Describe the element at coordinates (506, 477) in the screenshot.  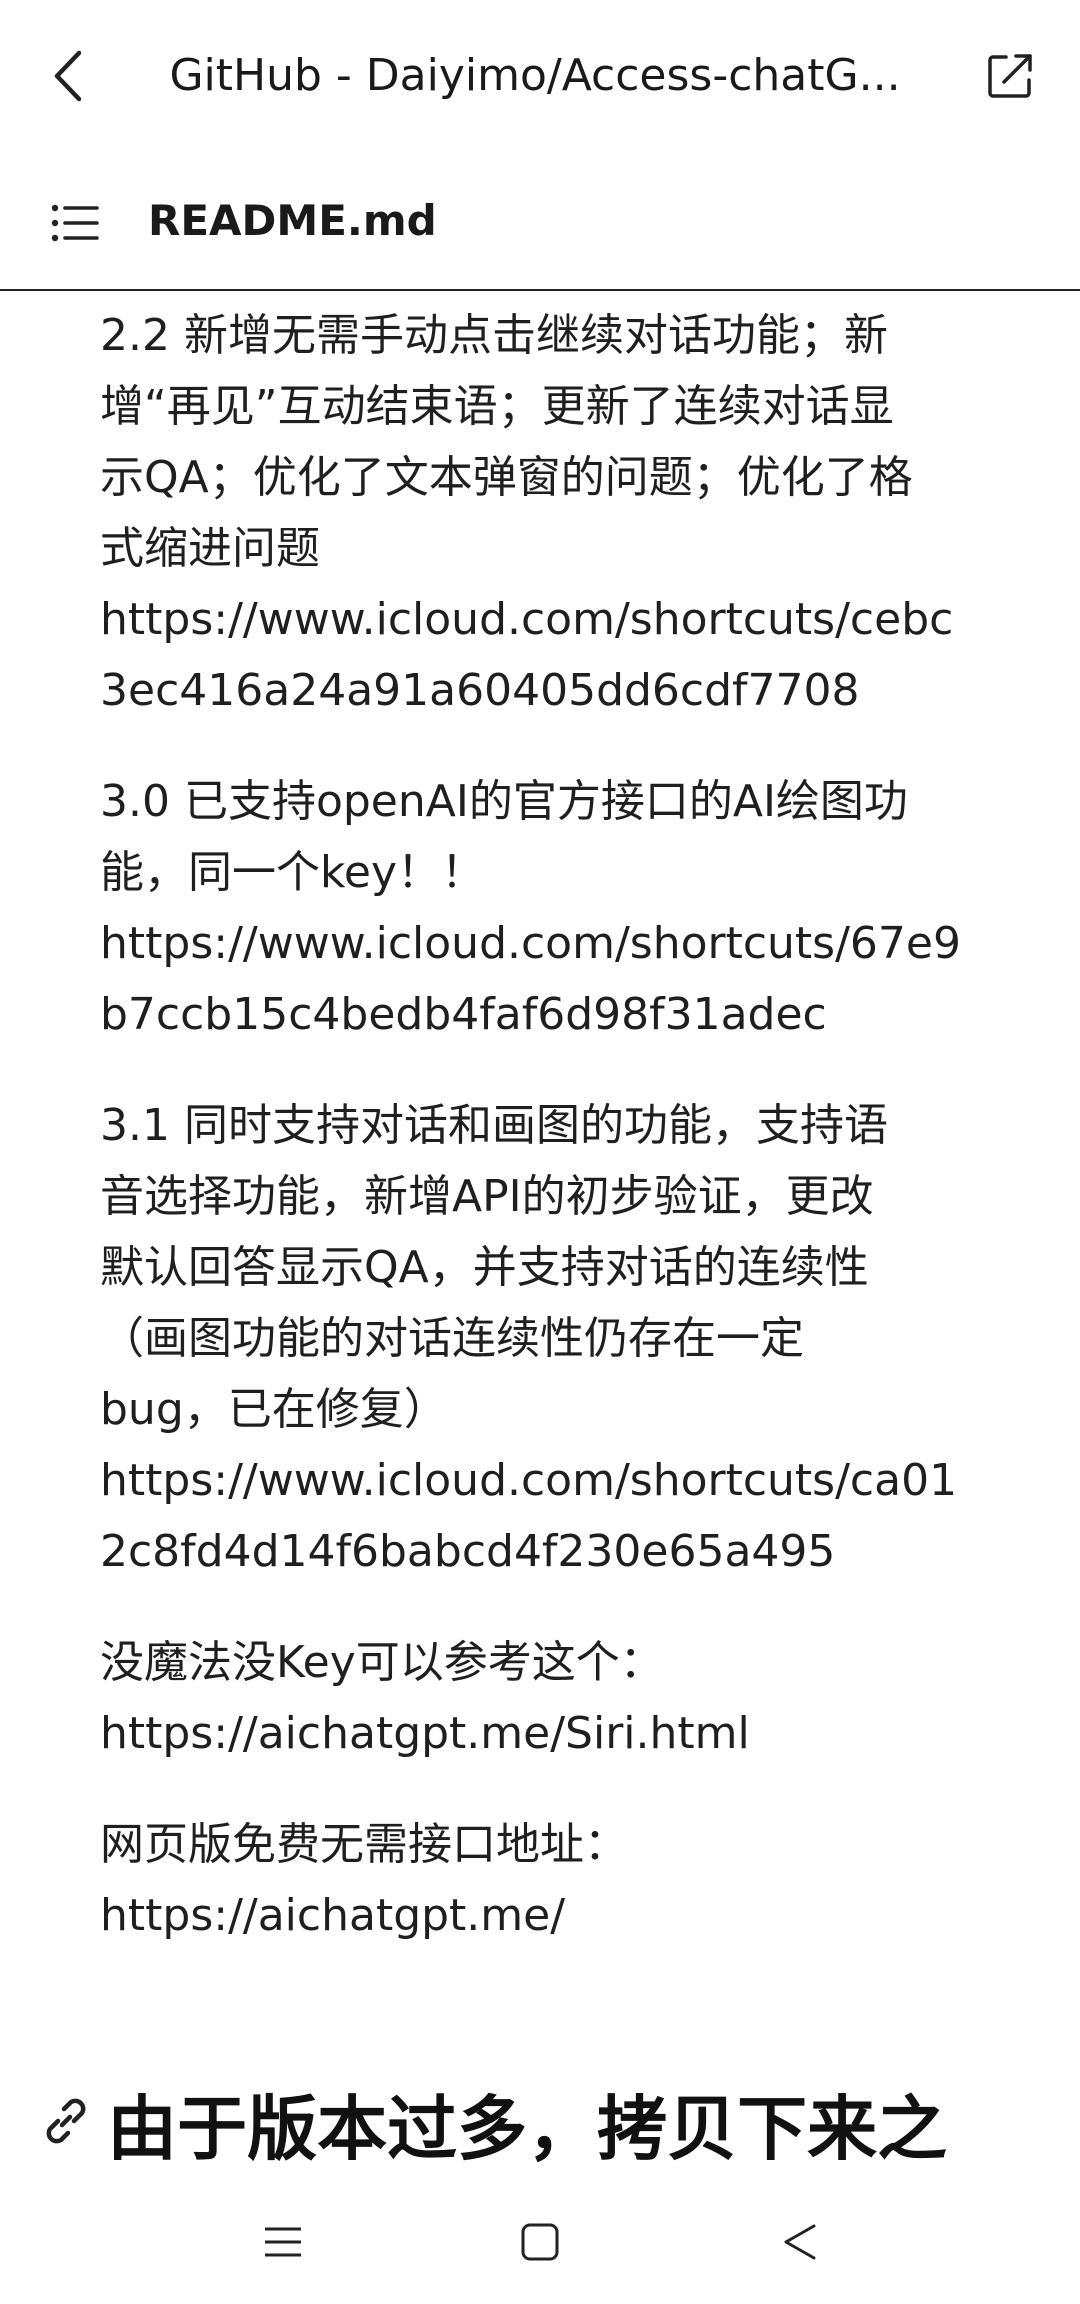
I see `text-line: 示QA；优化了文本弹窗的问题；优化了格` at that location.